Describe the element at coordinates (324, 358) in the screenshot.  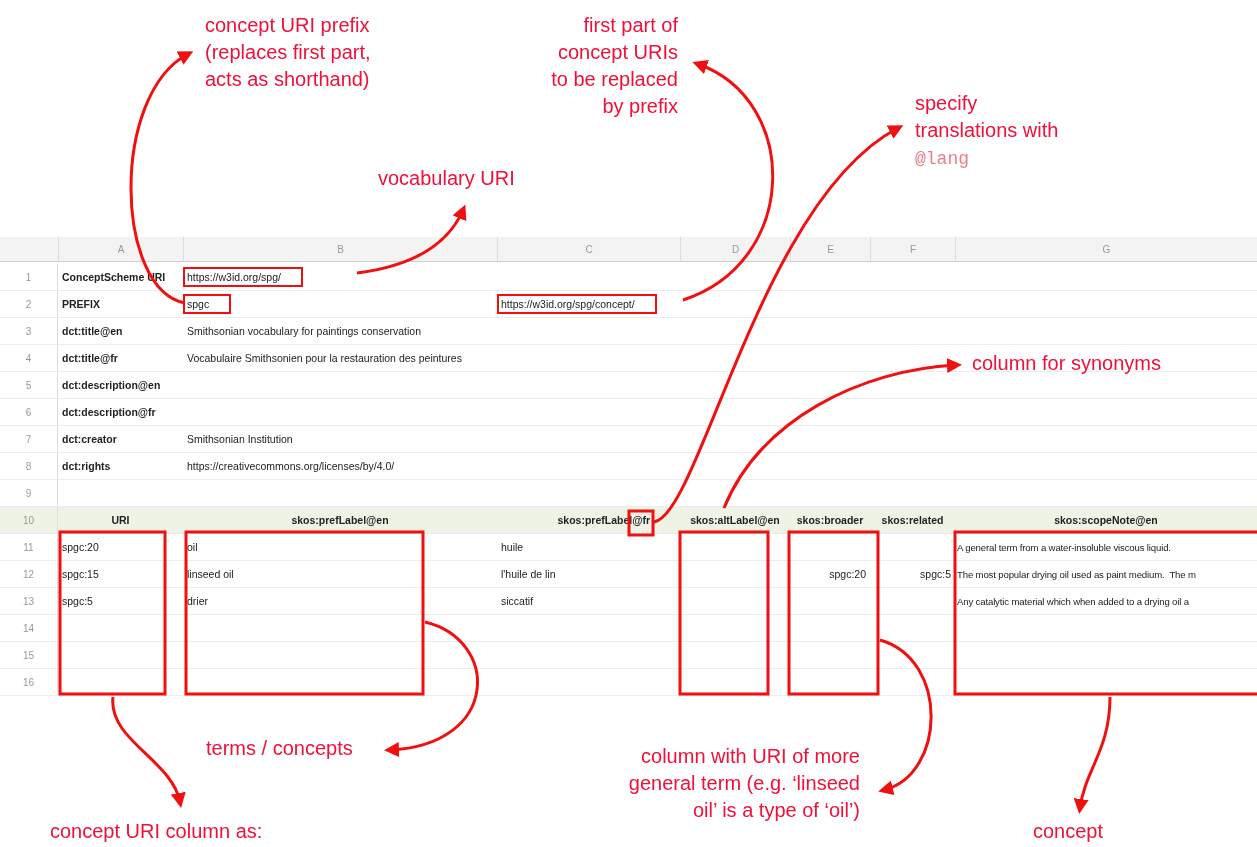
I see `table-cell: Vocabulaire Smithsonien pour la restauration des peintures` at that location.